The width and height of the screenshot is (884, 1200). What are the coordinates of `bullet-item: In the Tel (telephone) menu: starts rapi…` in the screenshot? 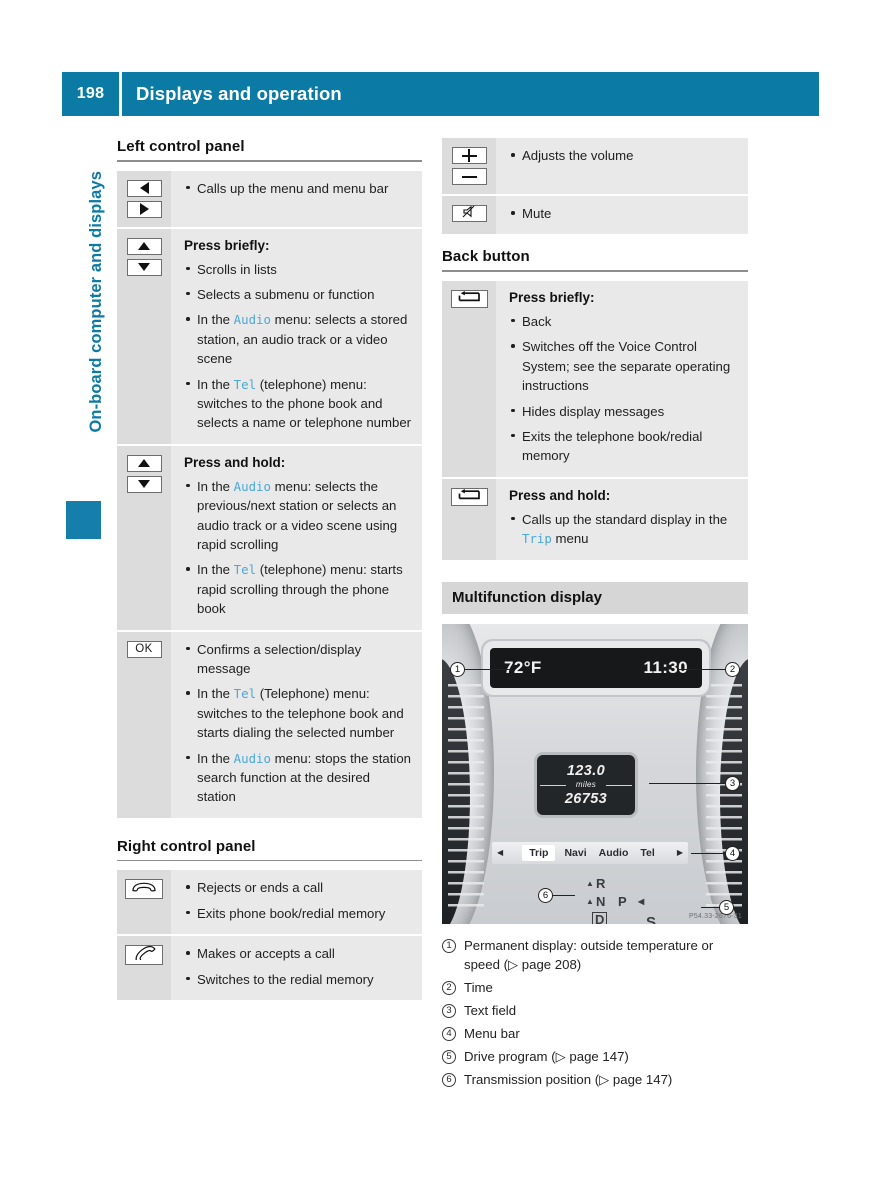 It's located at (298, 589).